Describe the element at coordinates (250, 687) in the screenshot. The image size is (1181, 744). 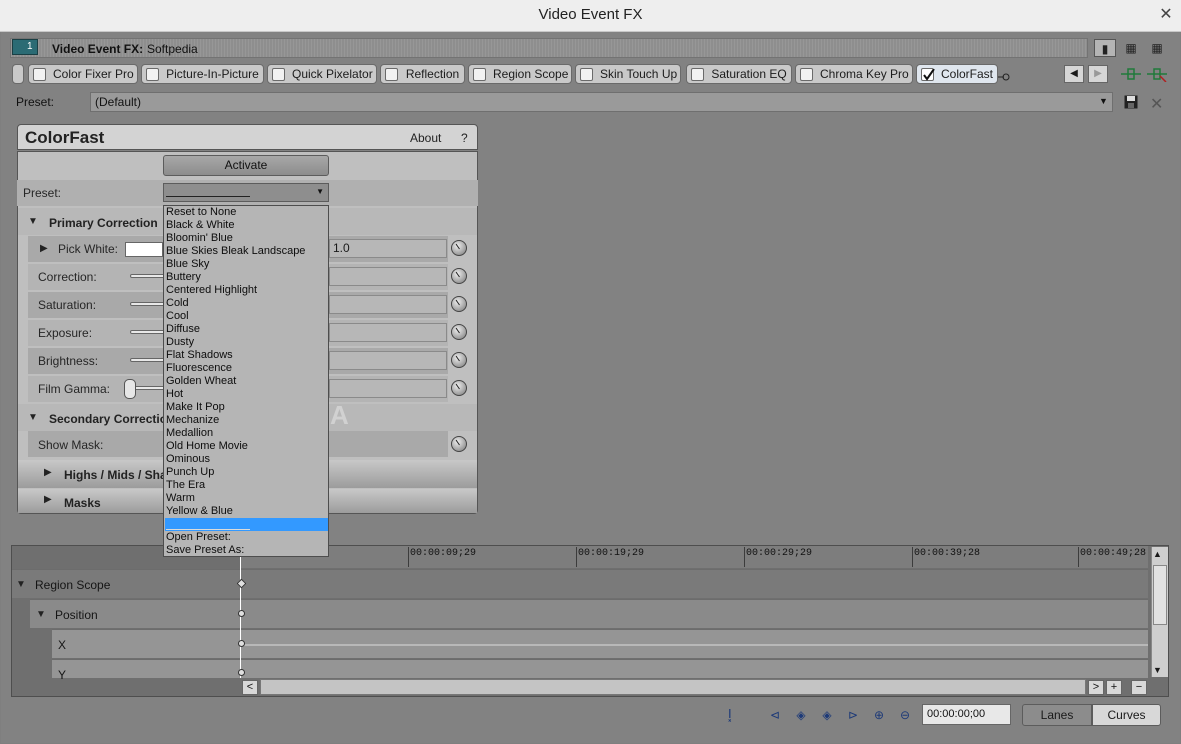
I see `scroll-left-icon: <` at that location.